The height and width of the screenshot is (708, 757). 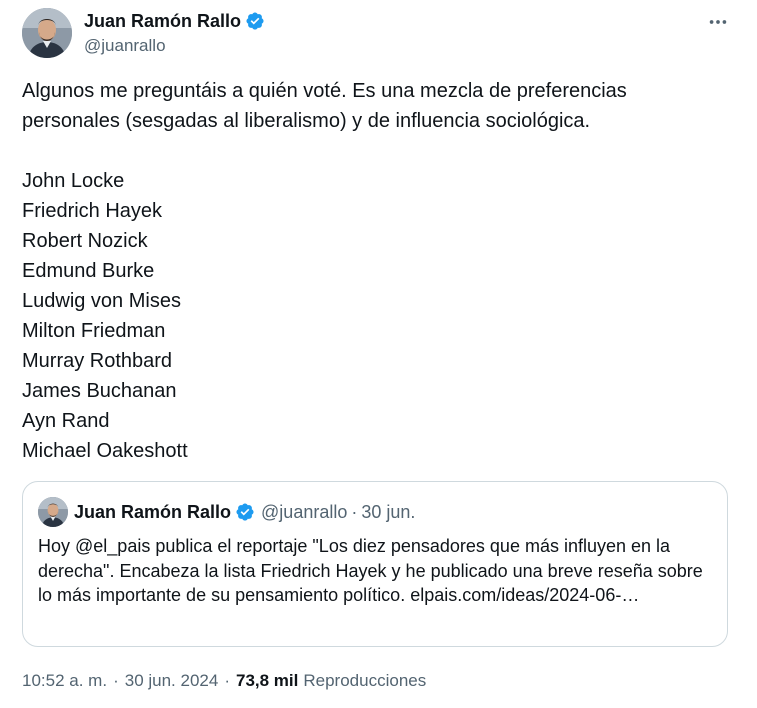 What do you see at coordinates (97, 361) in the screenshot?
I see `list-item: Murray Rothbard` at bounding box center [97, 361].